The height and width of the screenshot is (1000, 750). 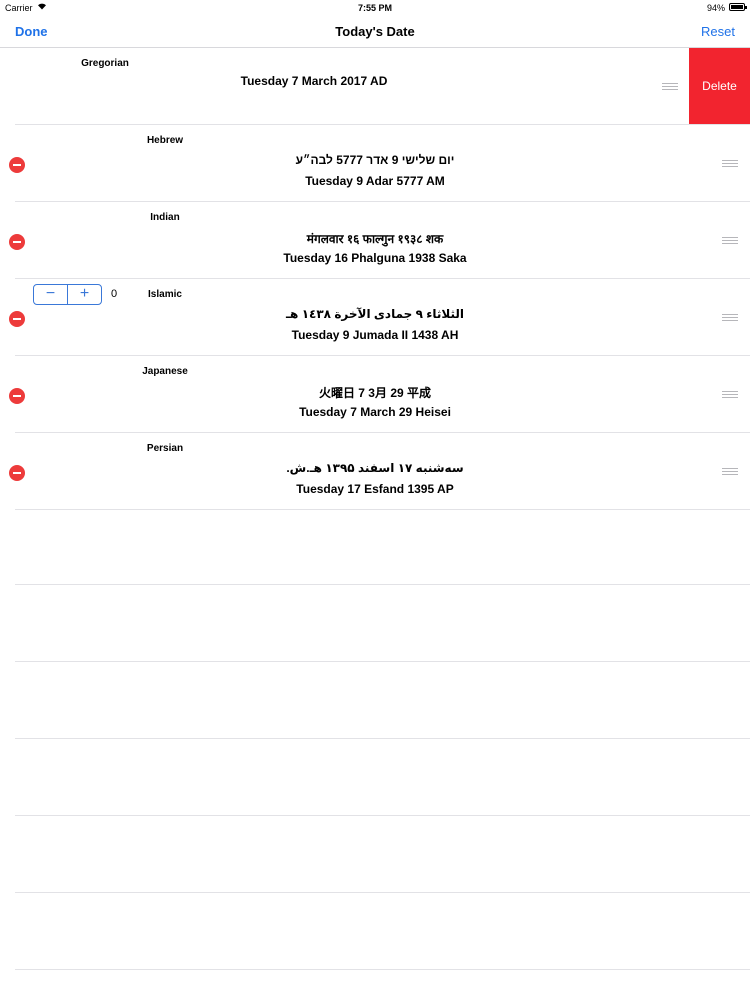 What do you see at coordinates (165, 217) in the screenshot?
I see `calendar-name: Indian` at bounding box center [165, 217].